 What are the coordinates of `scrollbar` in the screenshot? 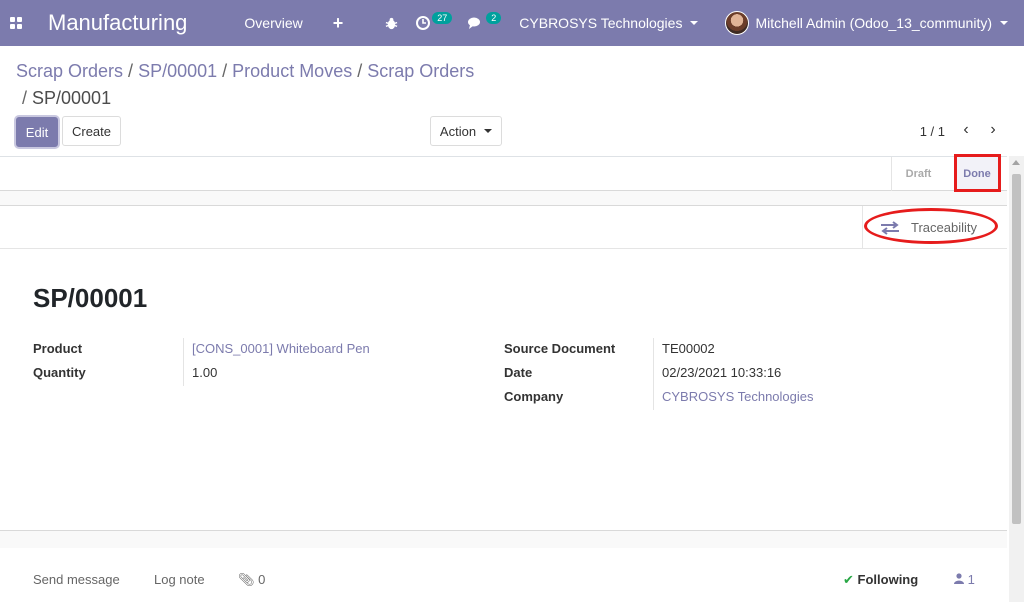 It's located at (1016, 379).